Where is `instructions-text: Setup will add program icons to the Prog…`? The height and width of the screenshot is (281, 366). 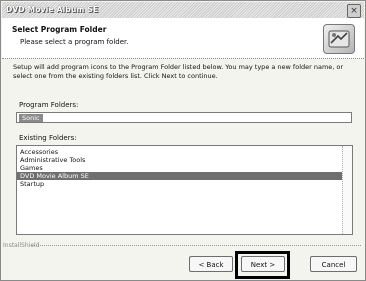 instructions-text: Setup will add program icons to the Prog… is located at coordinates (178, 71).